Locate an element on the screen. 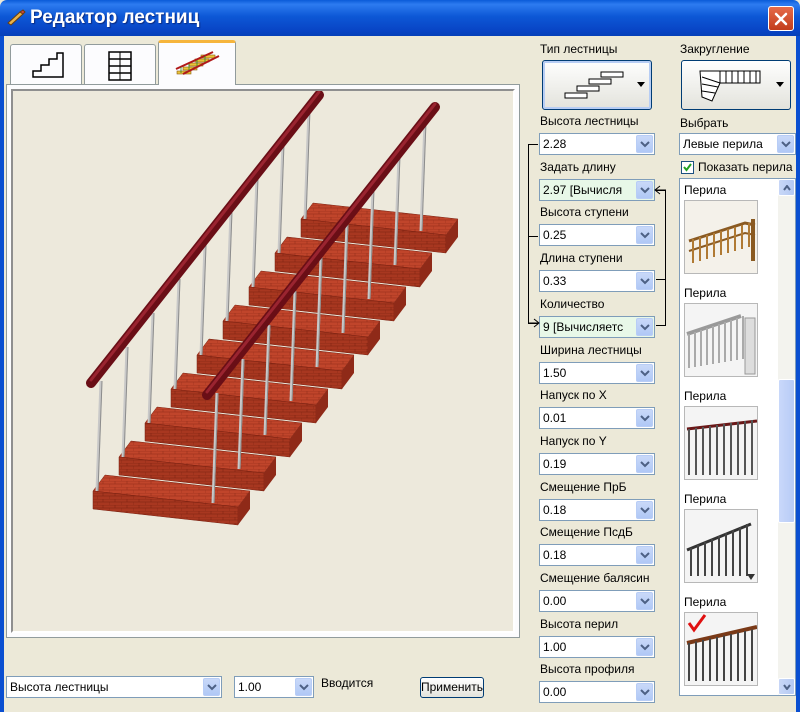  checkmark-icon is located at coordinates (687, 167).